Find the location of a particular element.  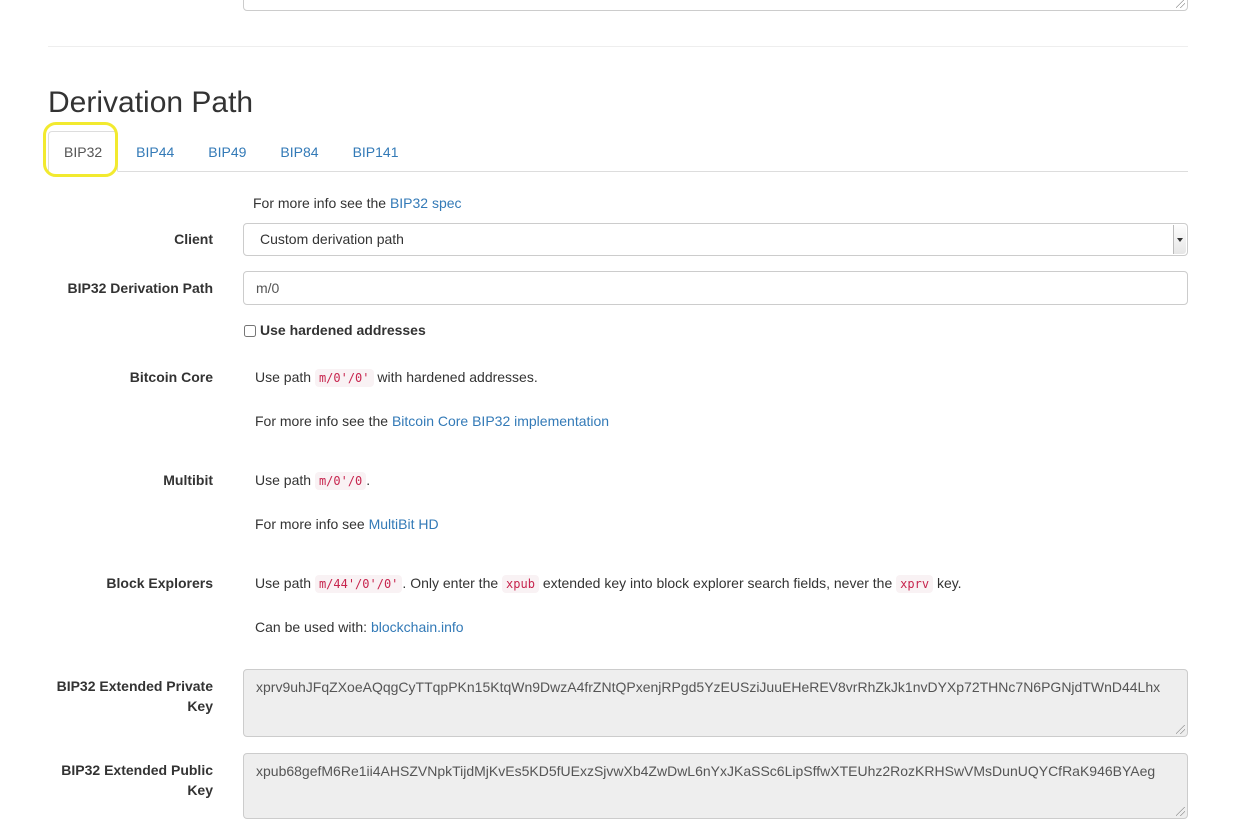

used-with-prefix: Can be used with: is located at coordinates (311, 627).